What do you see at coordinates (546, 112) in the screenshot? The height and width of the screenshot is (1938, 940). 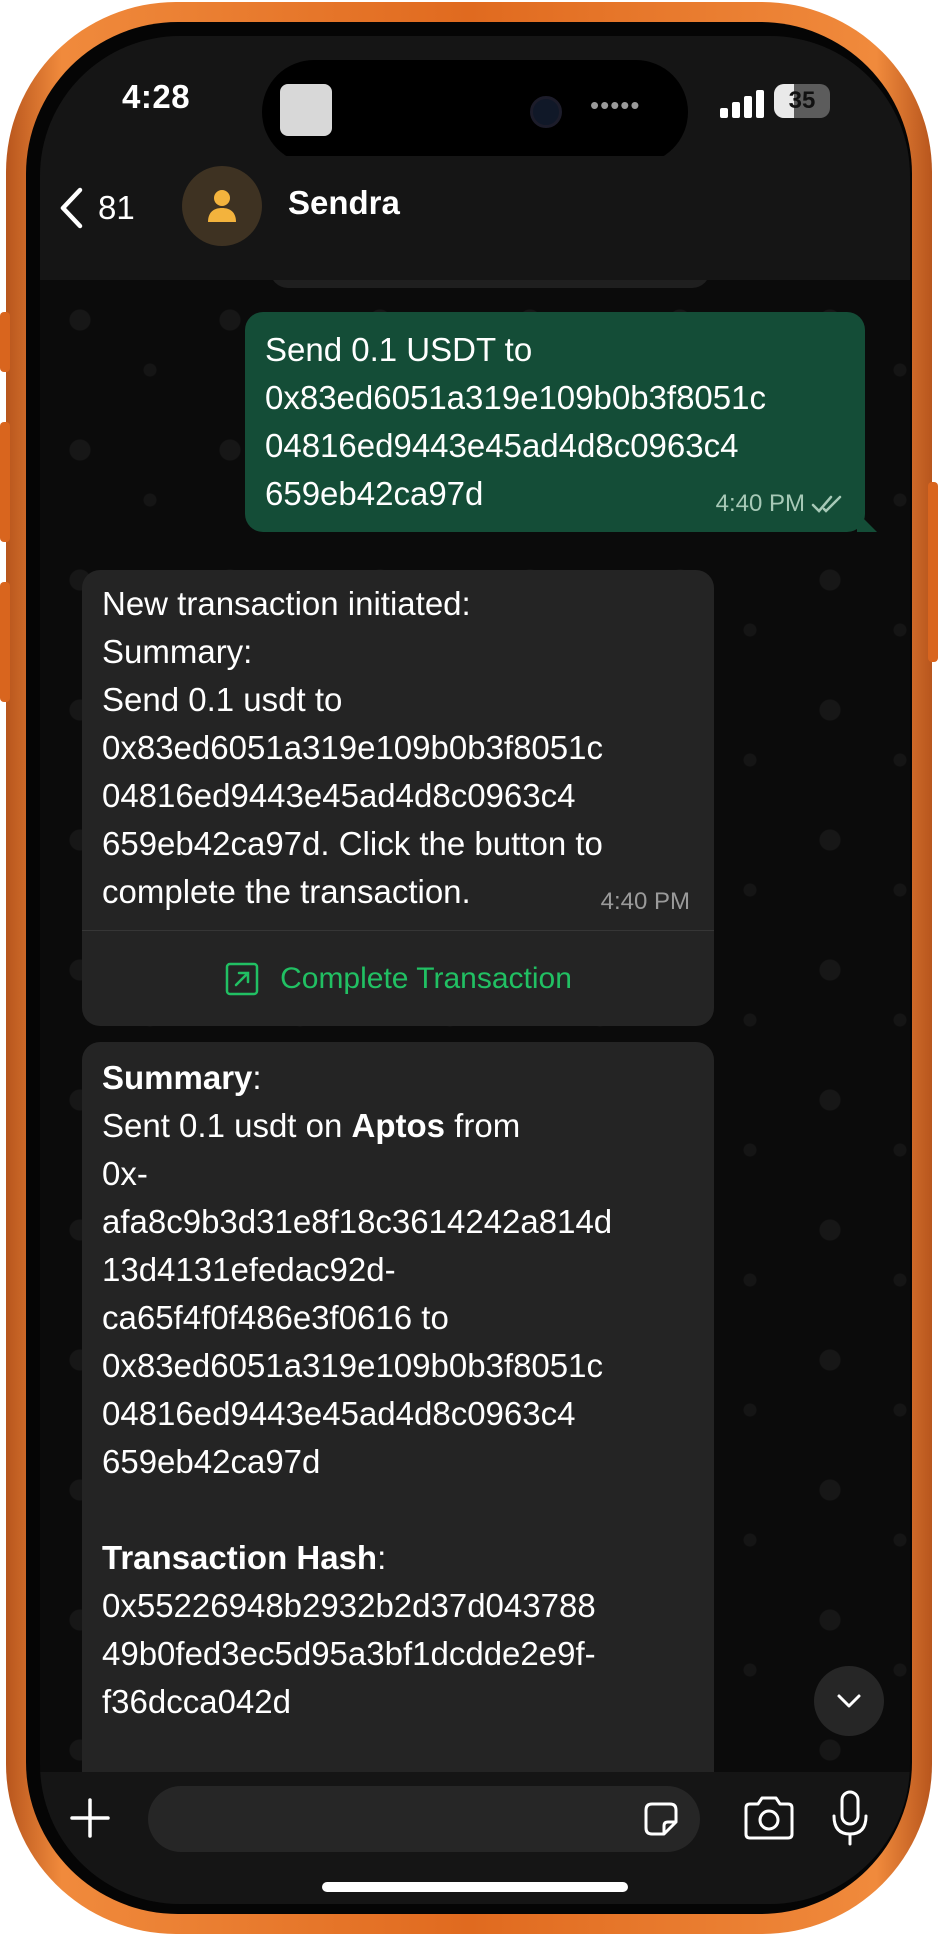 I see `front-camera-icon` at bounding box center [546, 112].